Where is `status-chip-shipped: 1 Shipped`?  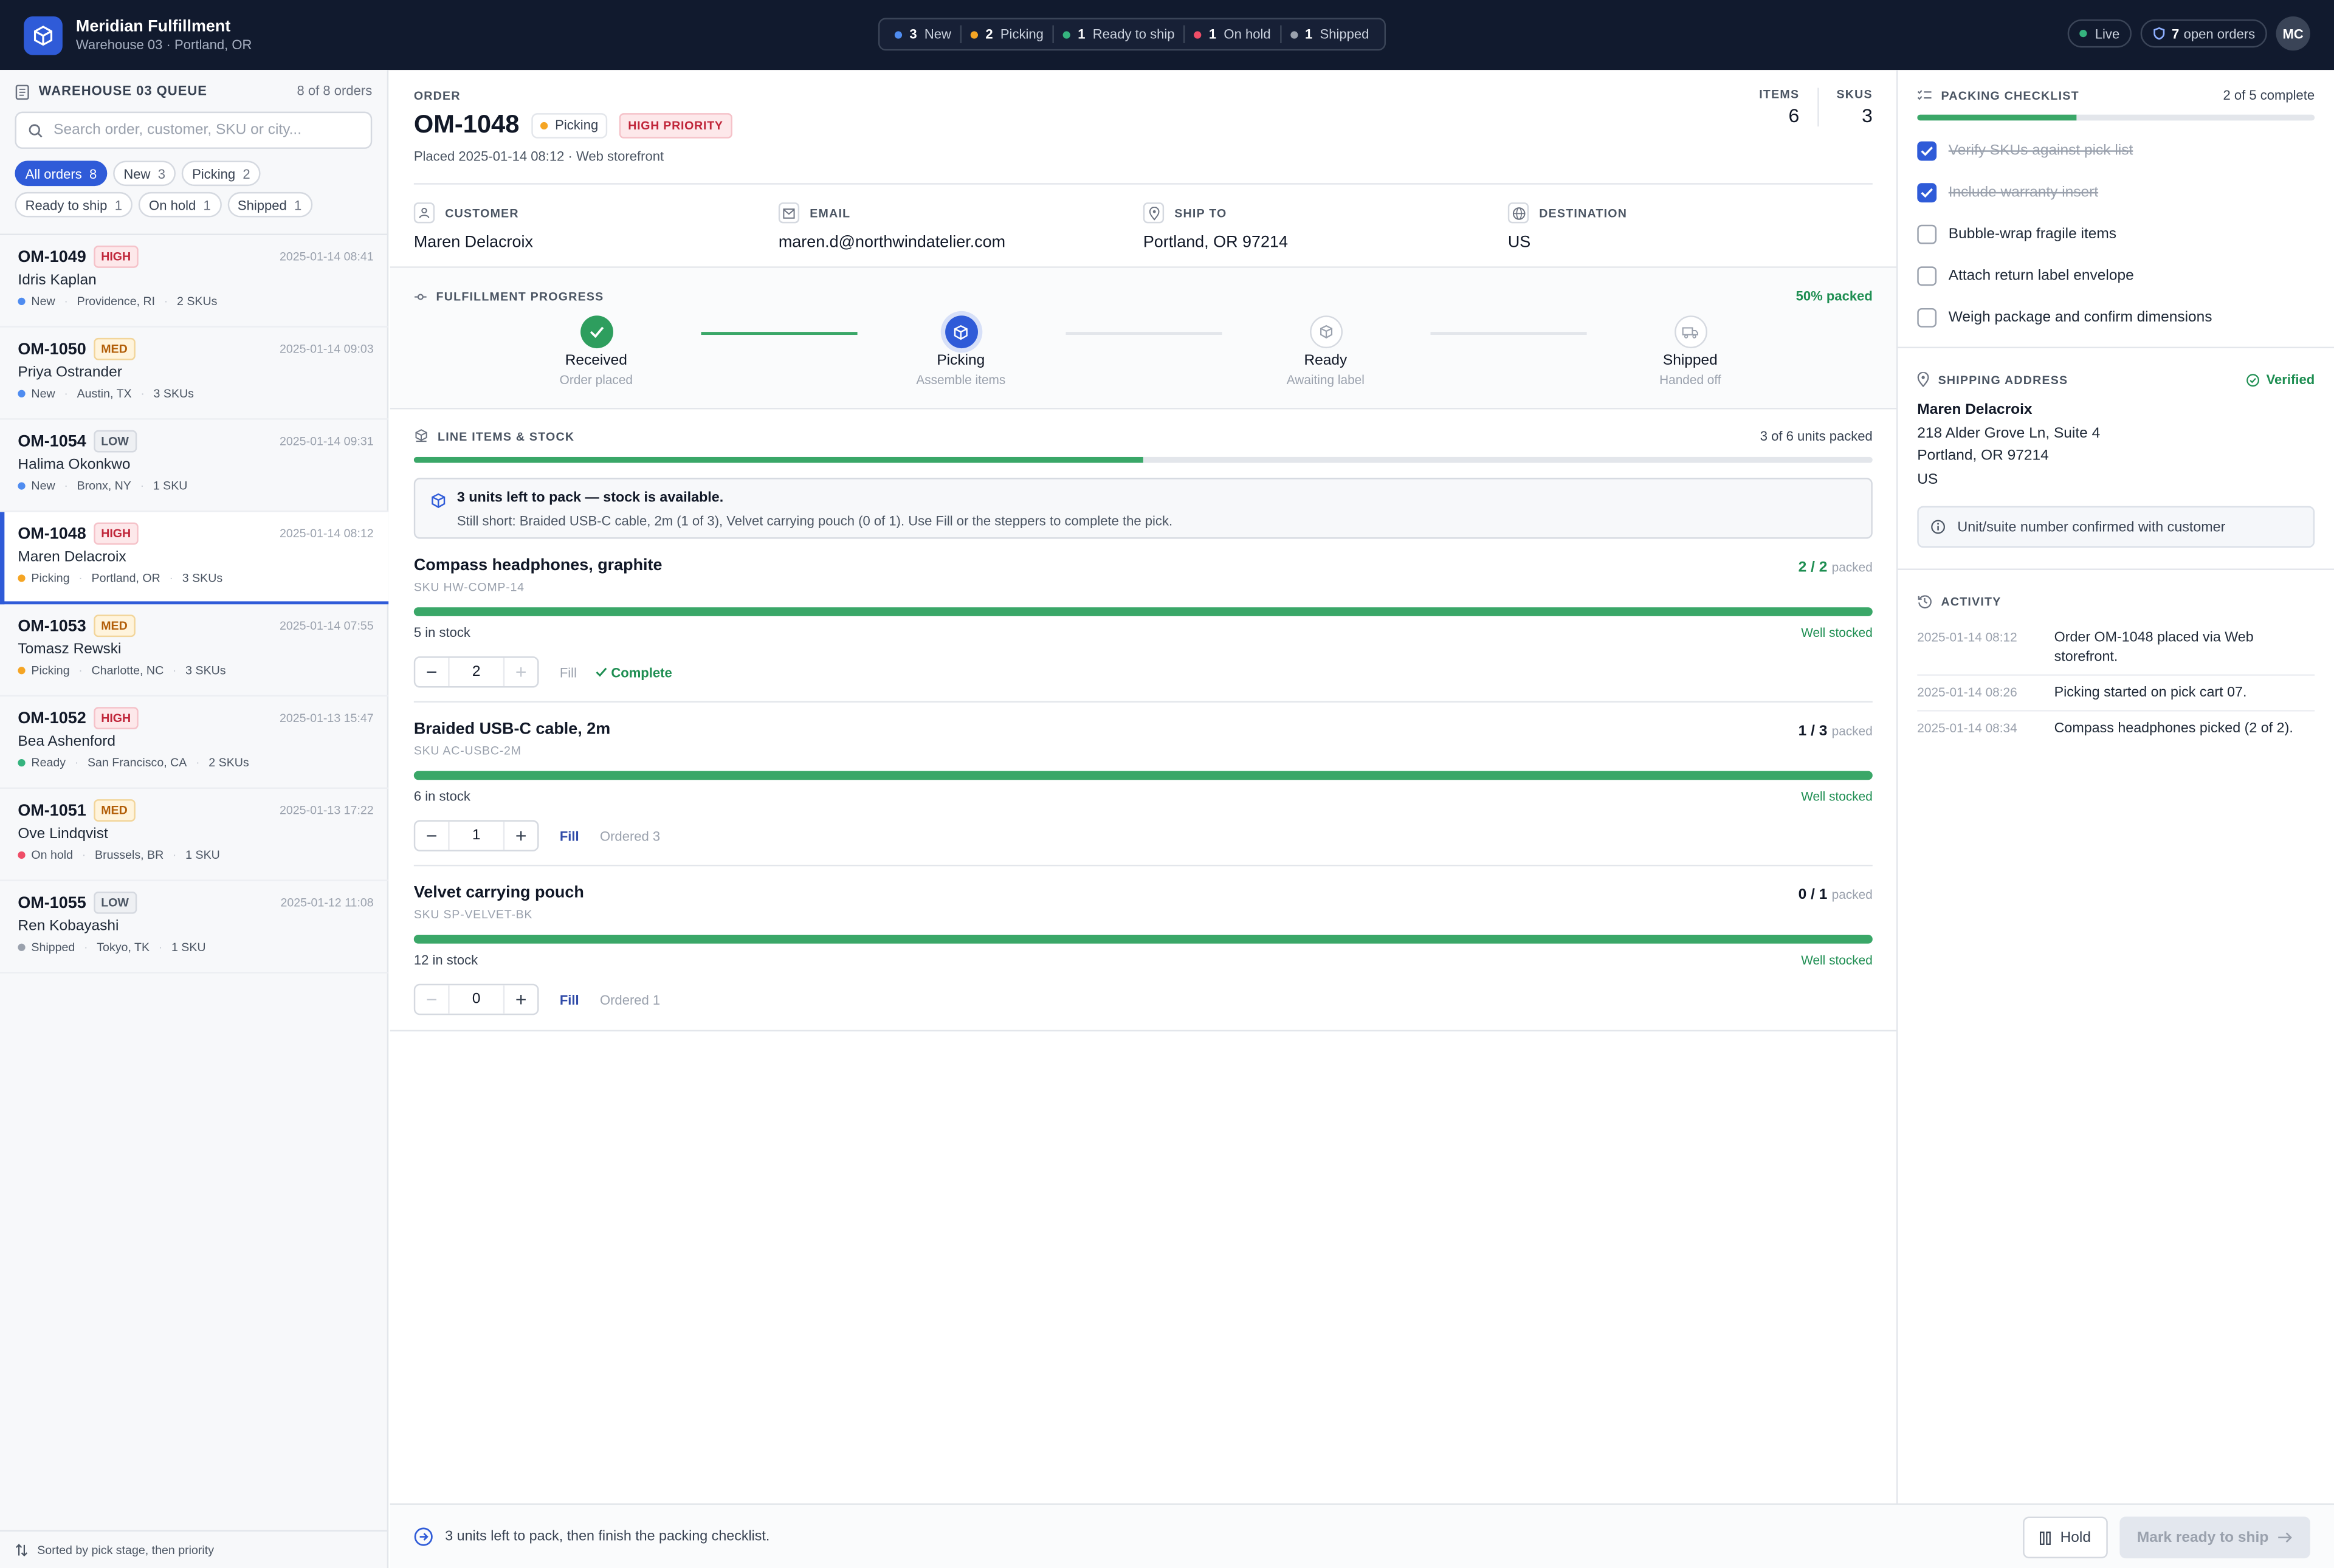 status-chip-shipped: 1 Shipped is located at coordinates (1329, 34).